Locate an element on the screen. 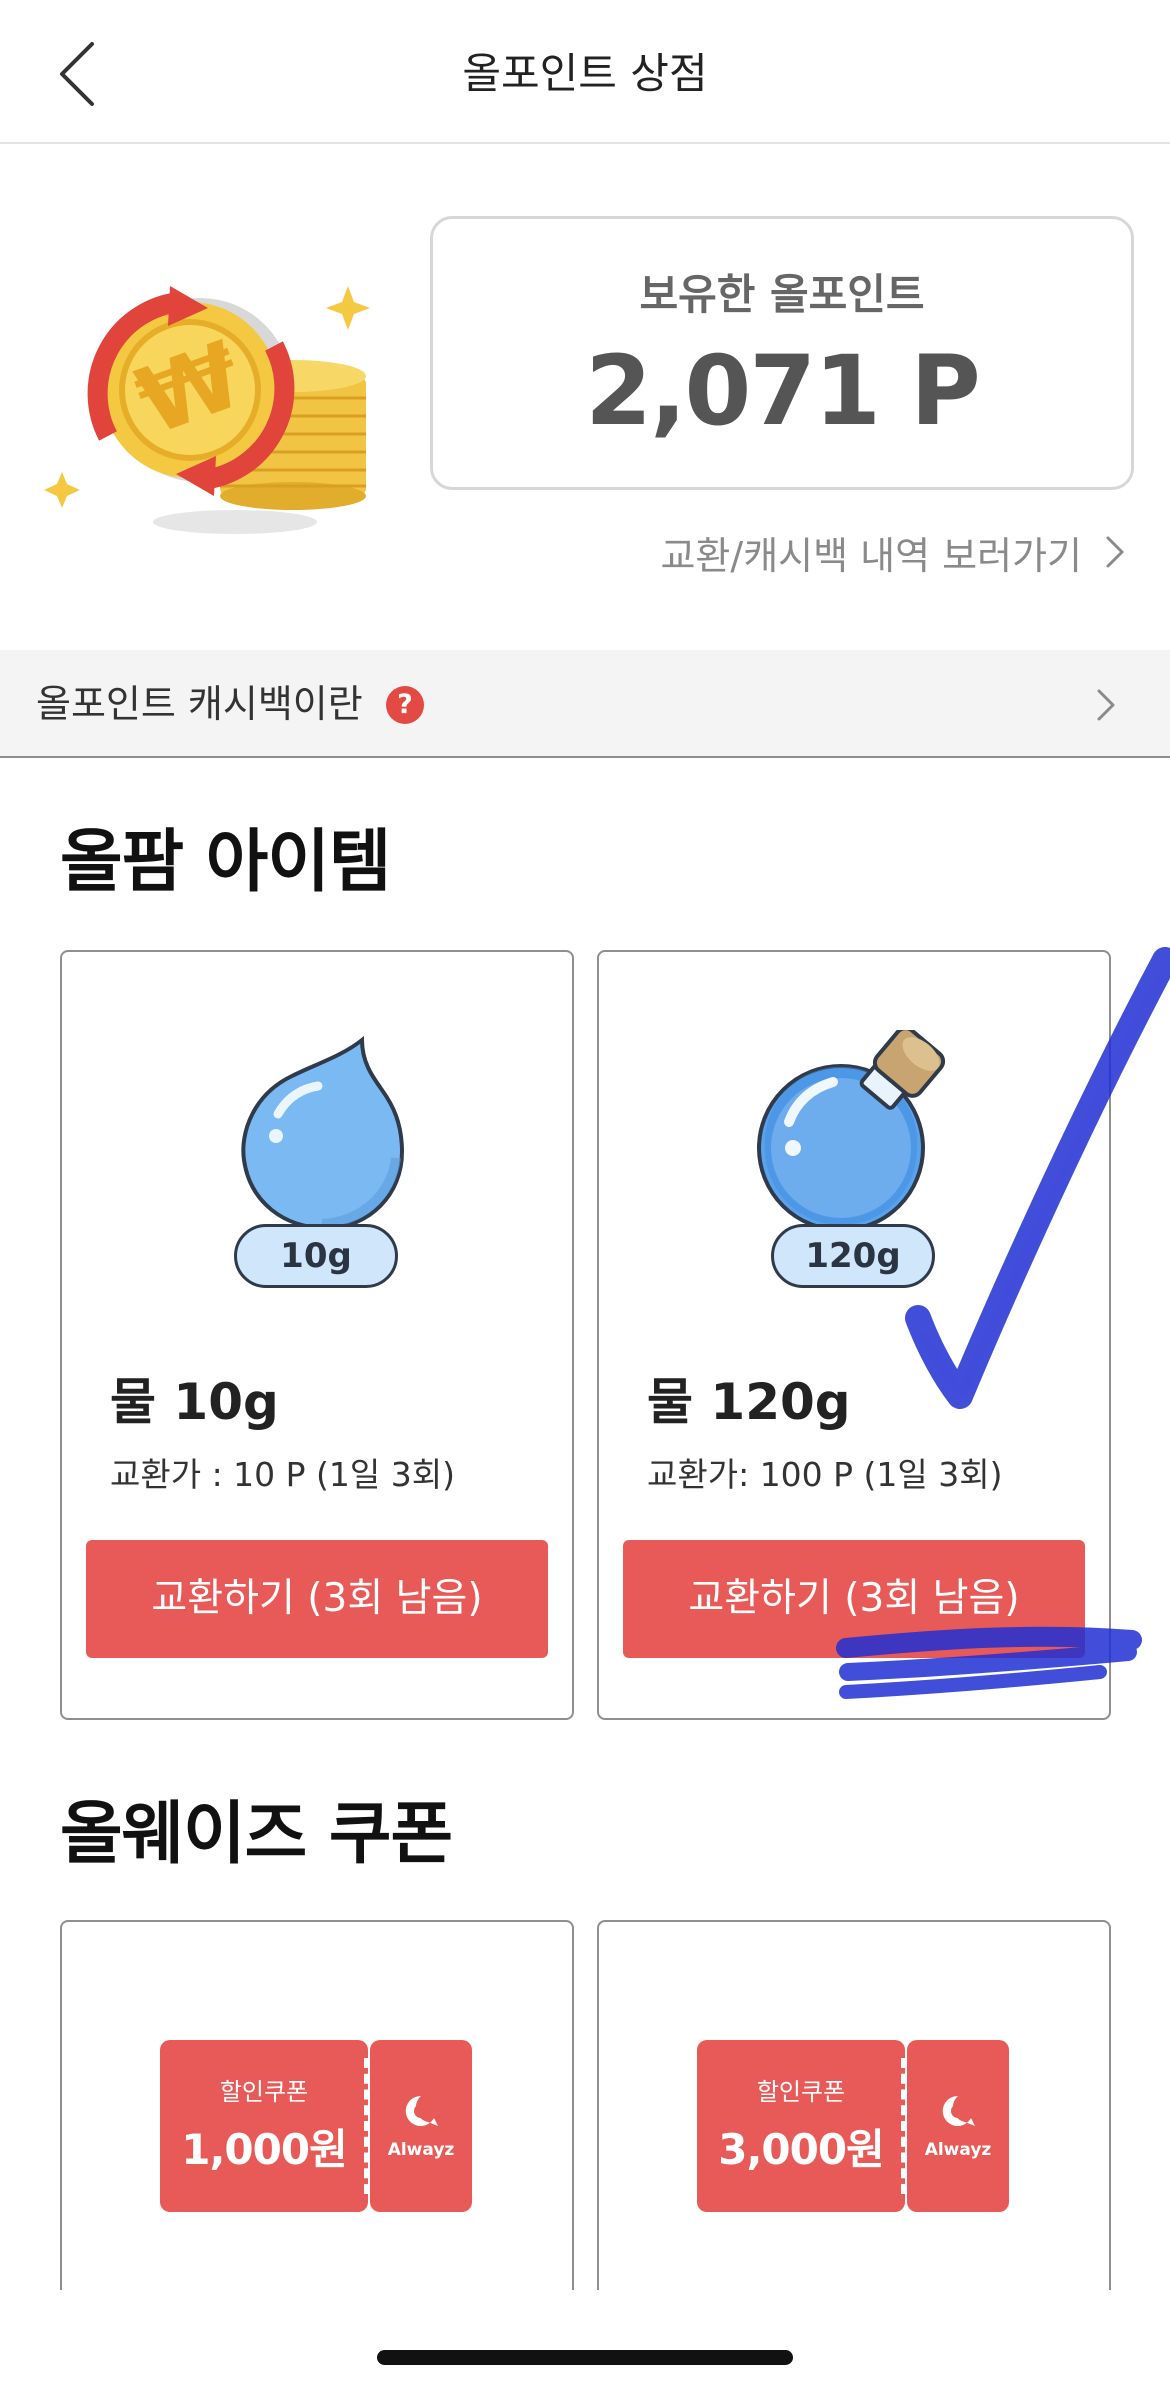  chevron-left-icon is located at coordinates (77, 74).